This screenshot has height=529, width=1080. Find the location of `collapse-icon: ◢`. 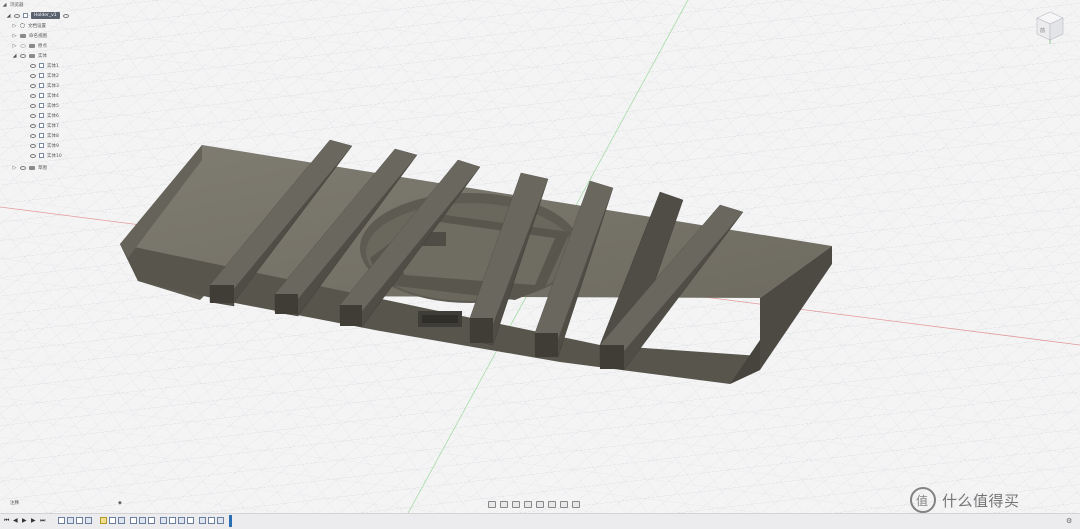

collapse-icon: ◢ is located at coordinates (4, 5).